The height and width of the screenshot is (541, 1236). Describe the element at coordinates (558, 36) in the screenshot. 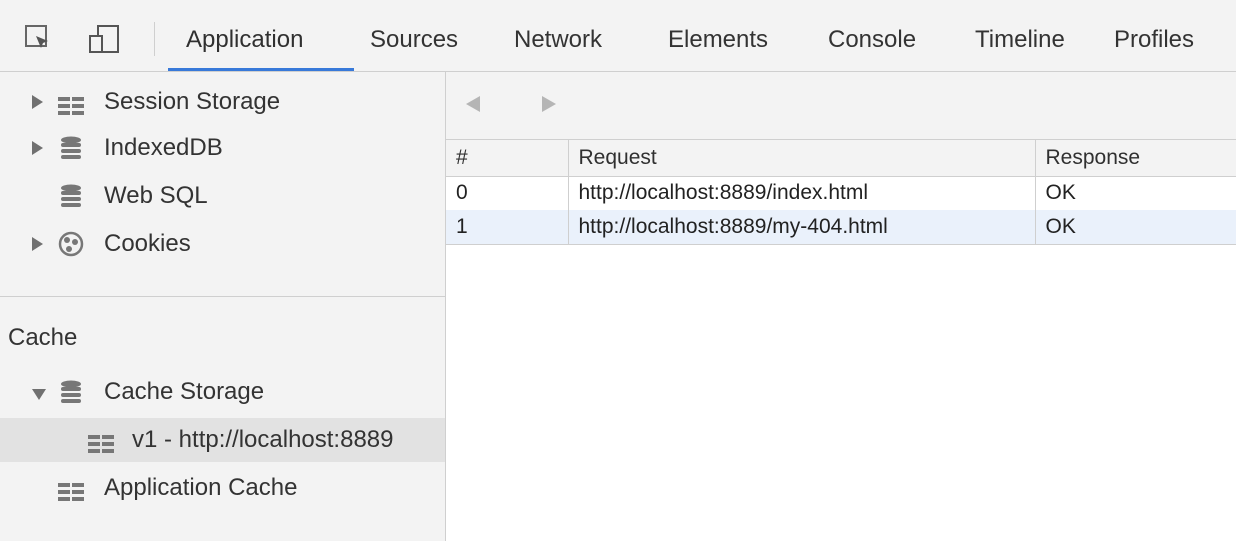

I see `tab-network: Network` at that location.